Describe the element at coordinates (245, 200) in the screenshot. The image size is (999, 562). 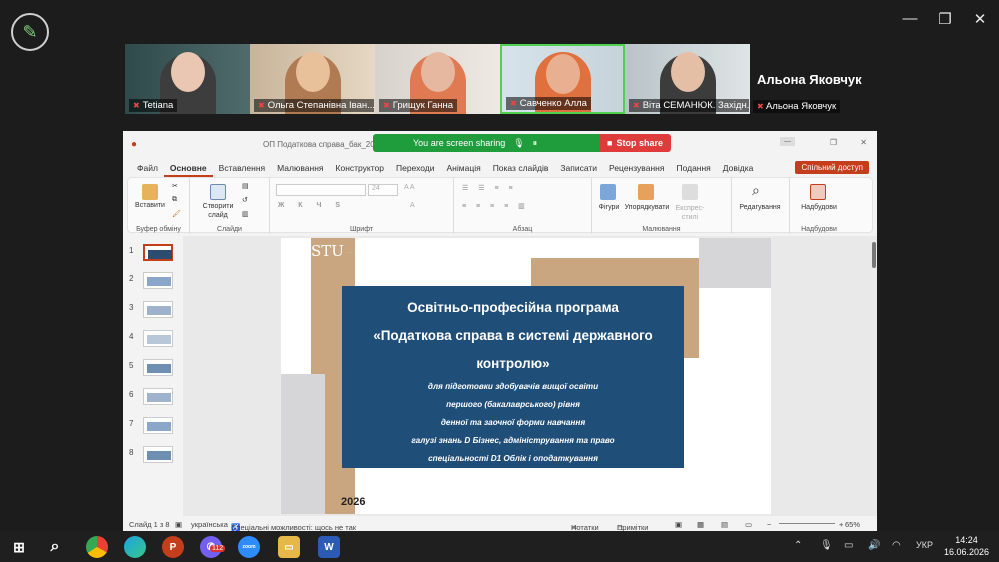
I see `reset-icon: ↺` at that location.